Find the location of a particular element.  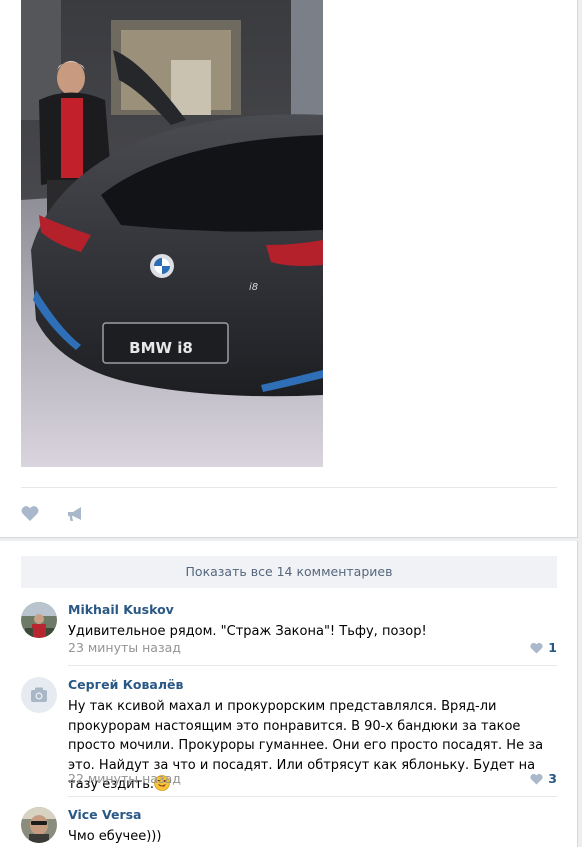

comment-like-count: 3 is located at coordinates (552, 778).